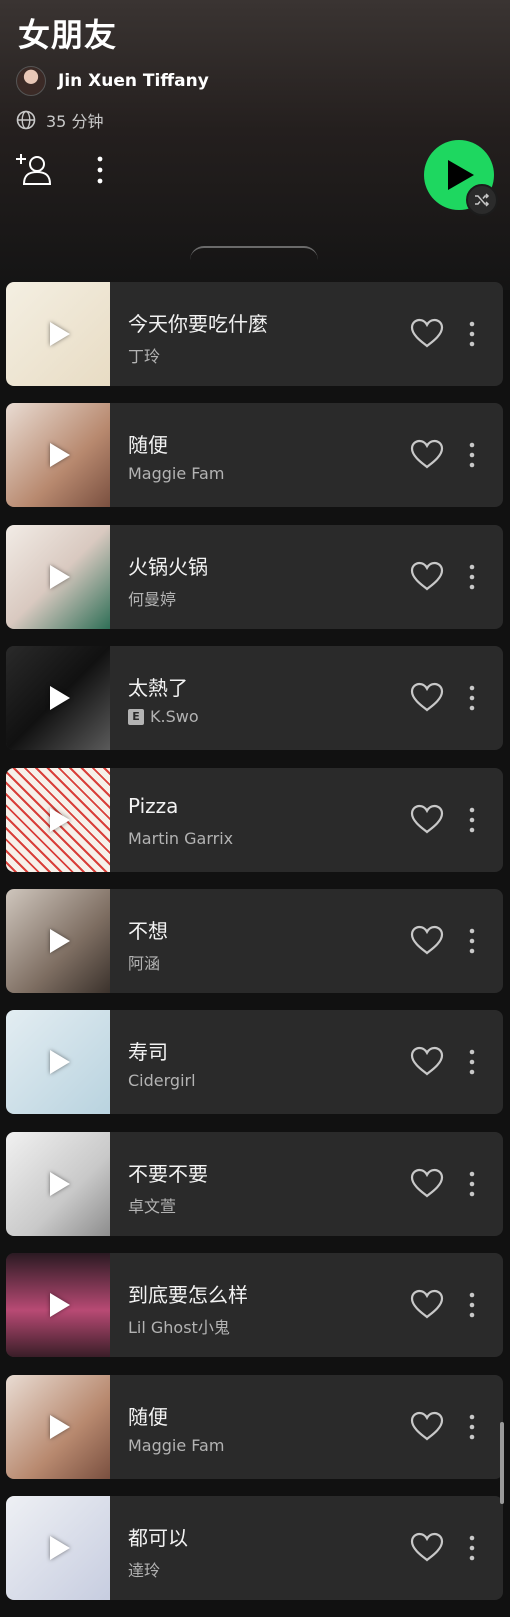  I want to click on track-row: 火锅火锅 何曼婷, so click(254, 576).